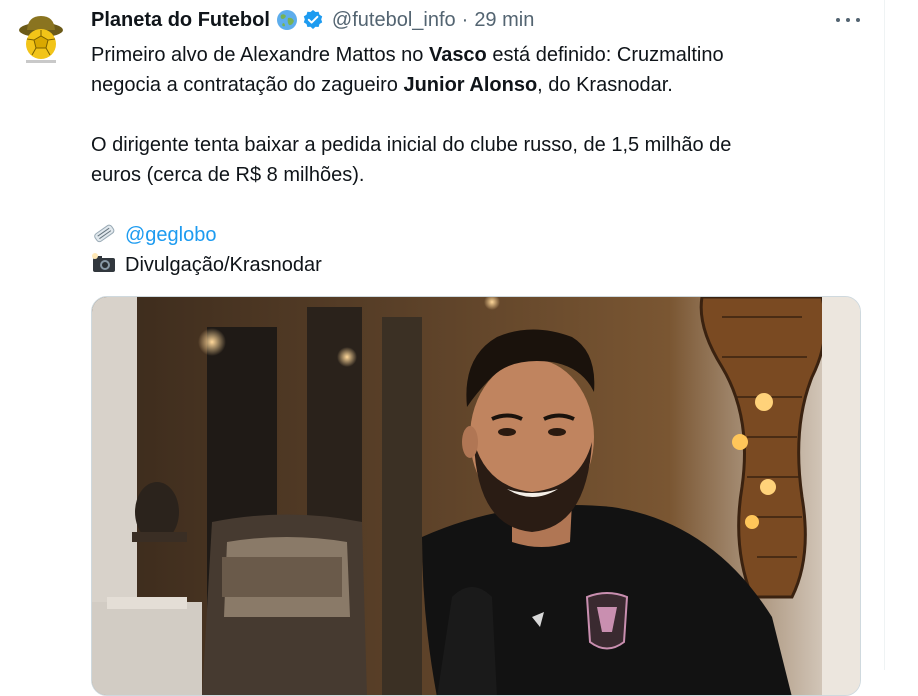 Image resolution: width=918 pixels, height=696 pixels. I want to click on timestamp: 29 min, so click(504, 20).